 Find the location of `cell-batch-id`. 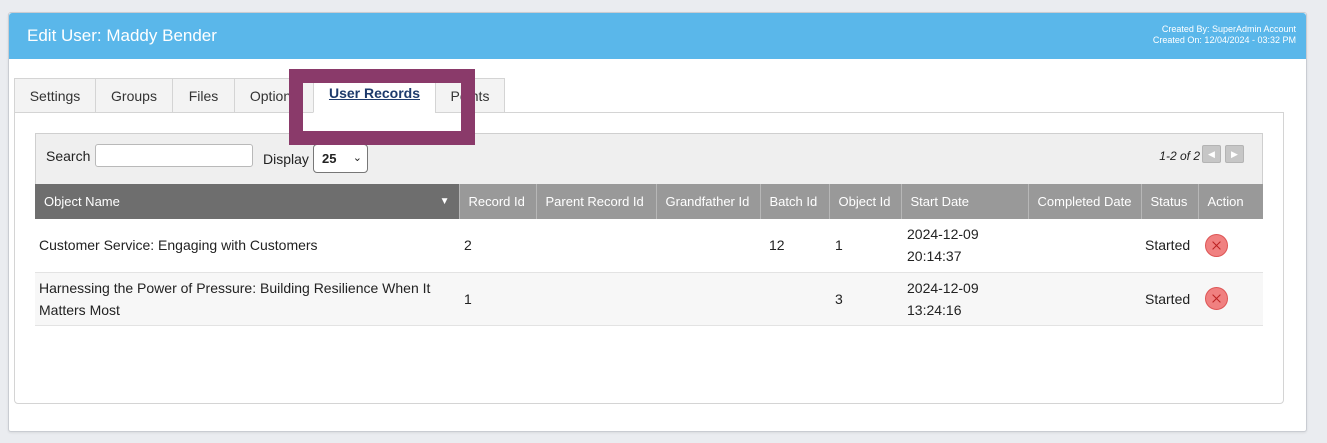

cell-batch-id is located at coordinates (794, 299).